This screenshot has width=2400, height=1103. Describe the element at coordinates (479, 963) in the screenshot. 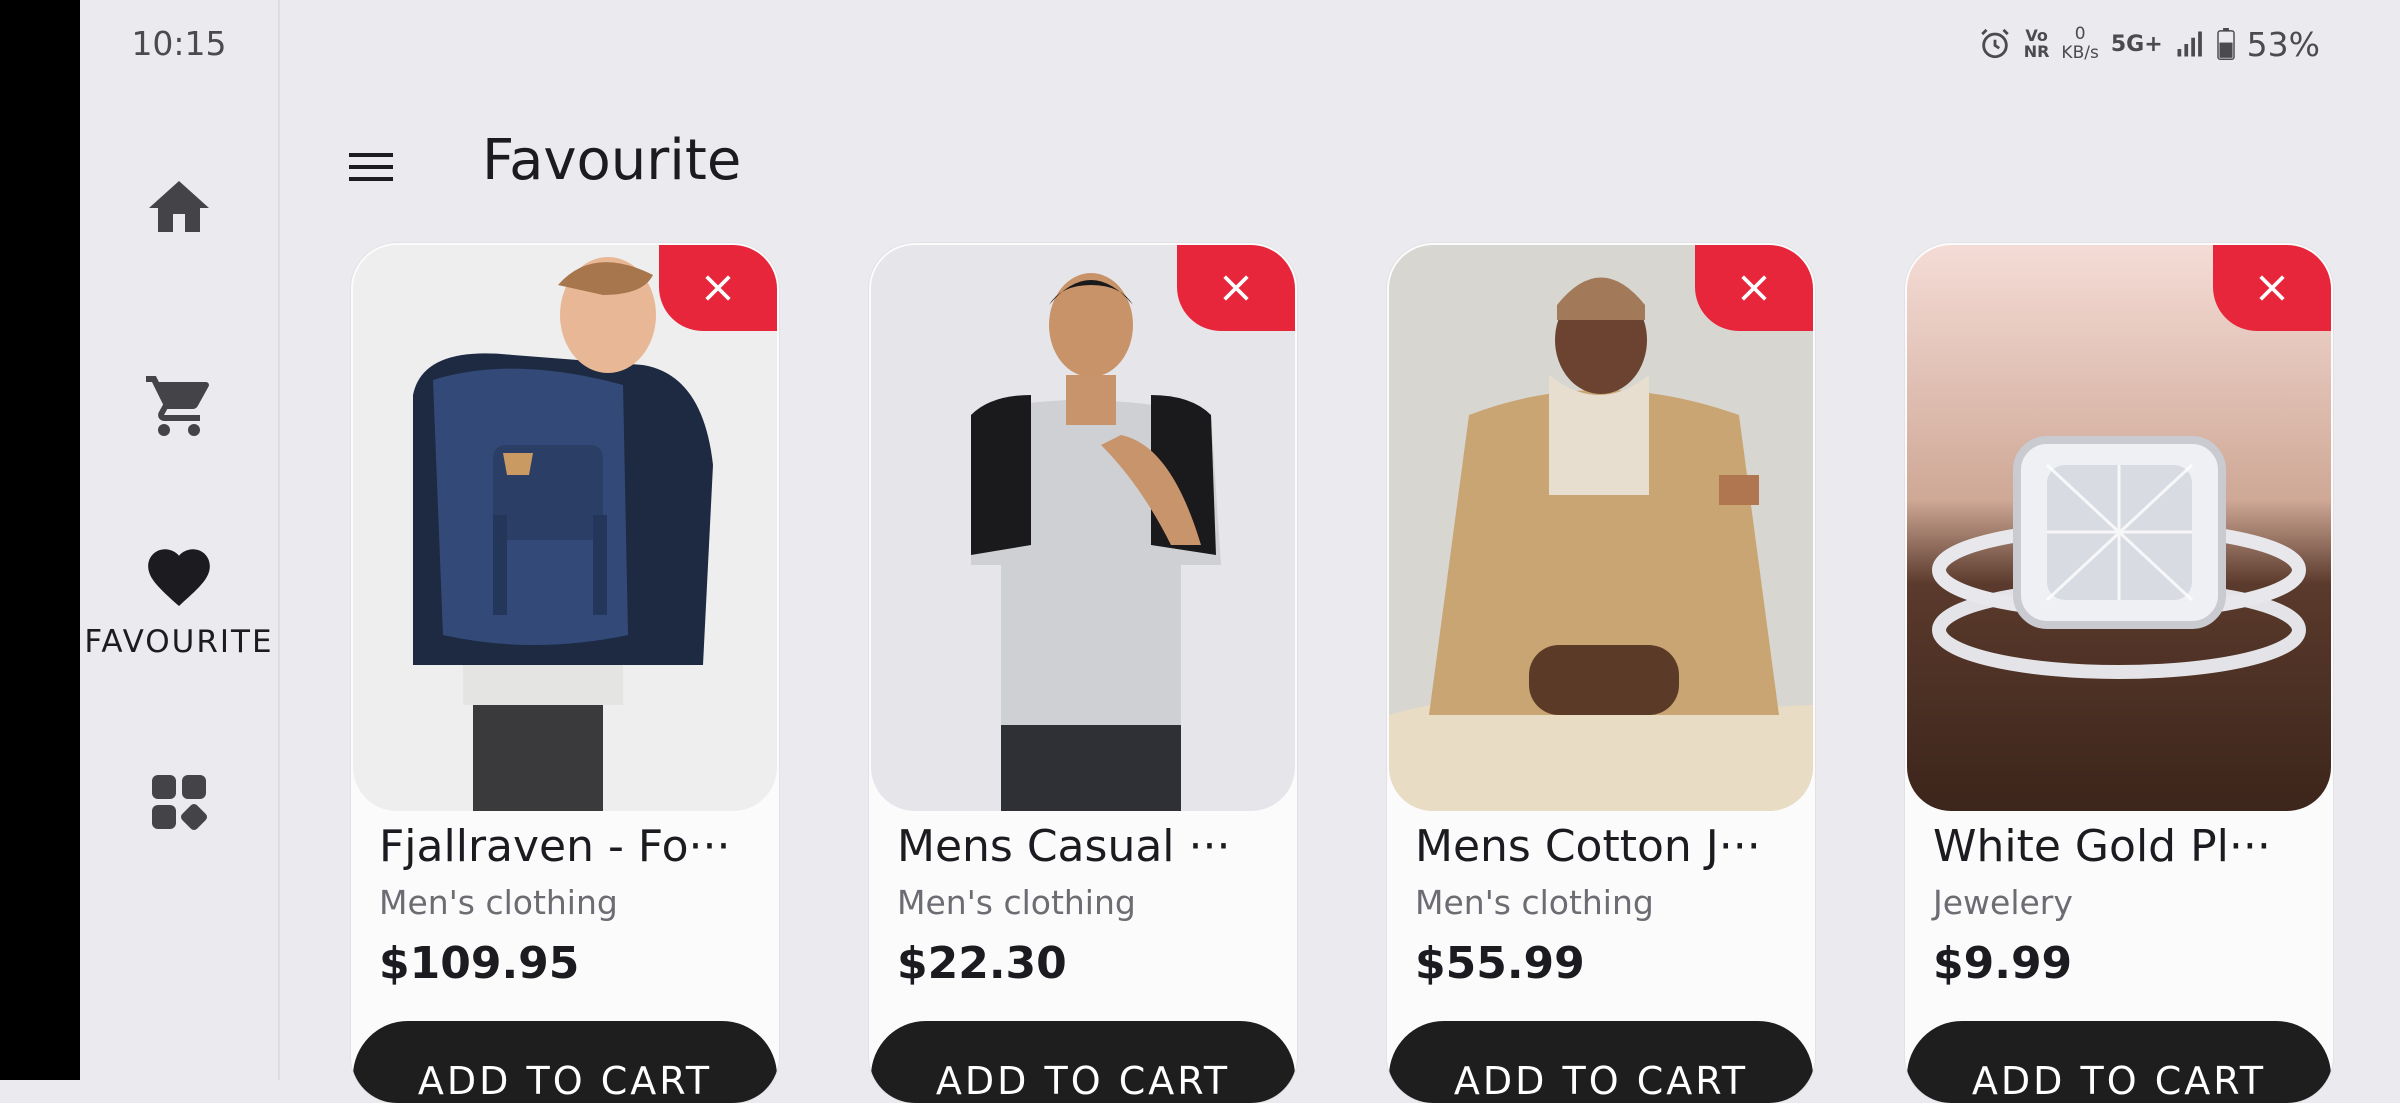

I see `product-price: $109.95` at that location.